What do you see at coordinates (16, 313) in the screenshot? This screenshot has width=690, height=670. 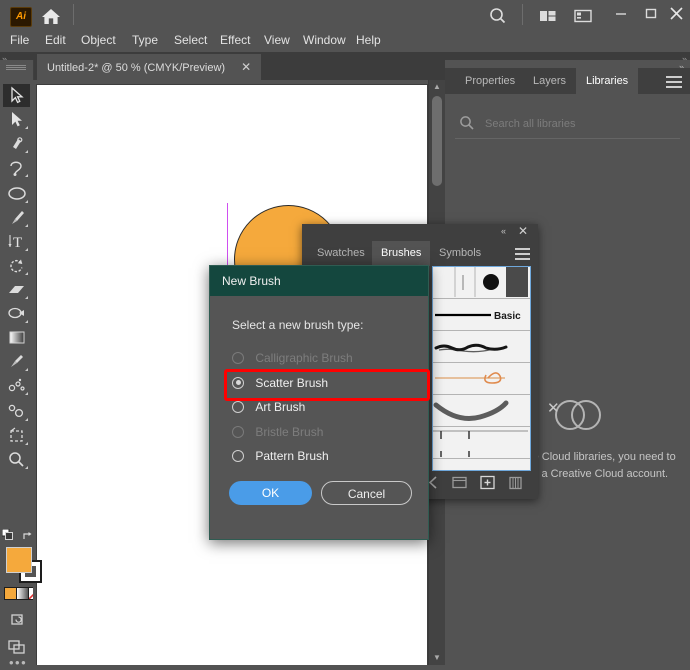 I see `shape-builder-tool` at bounding box center [16, 313].